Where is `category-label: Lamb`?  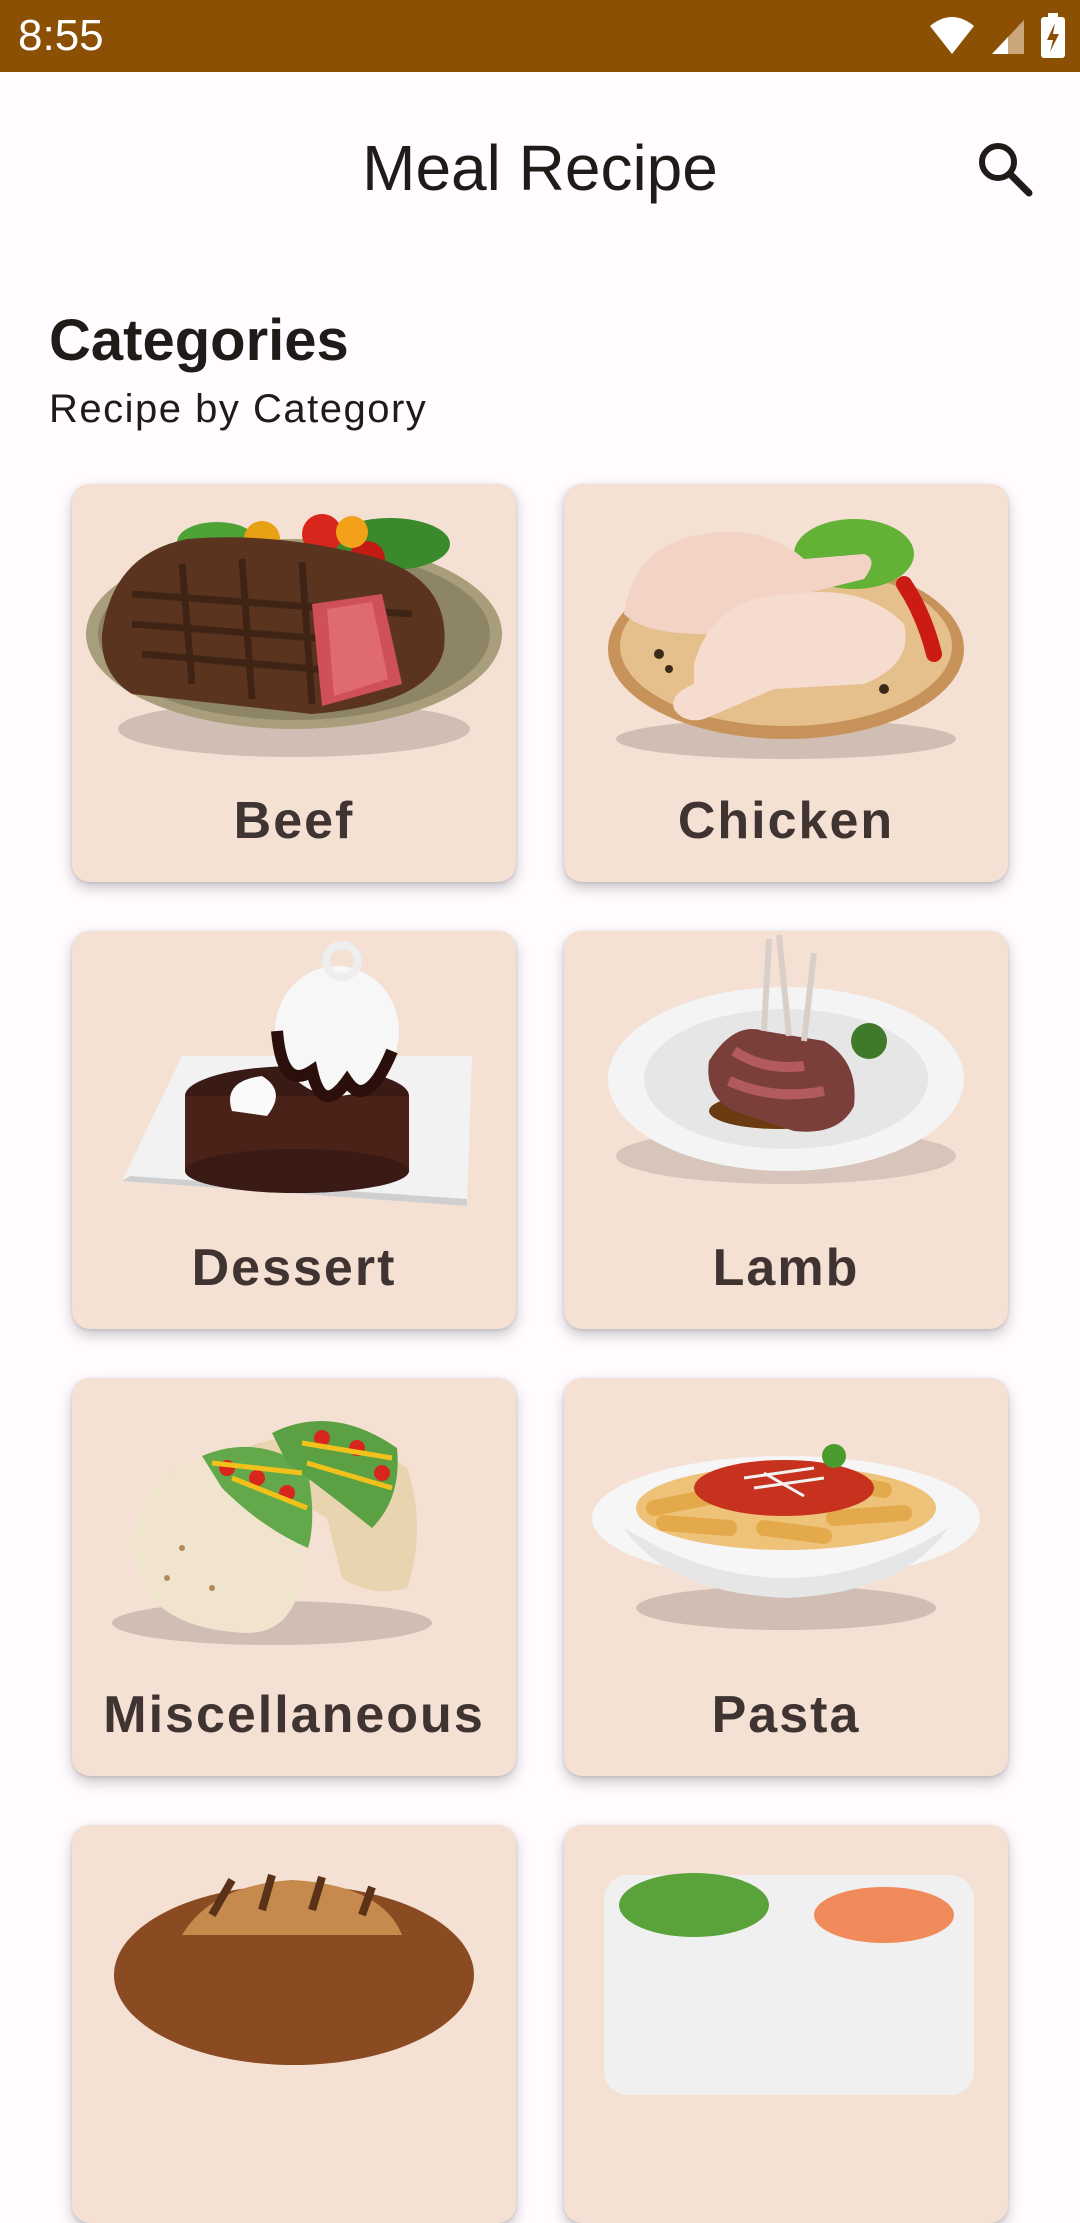 category-label: Lamb is located at coordinates (786, 1268).